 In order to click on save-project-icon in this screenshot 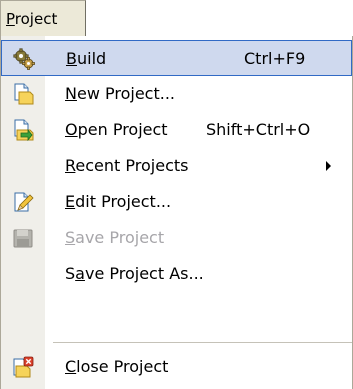, I will do `click(23, 238)`.